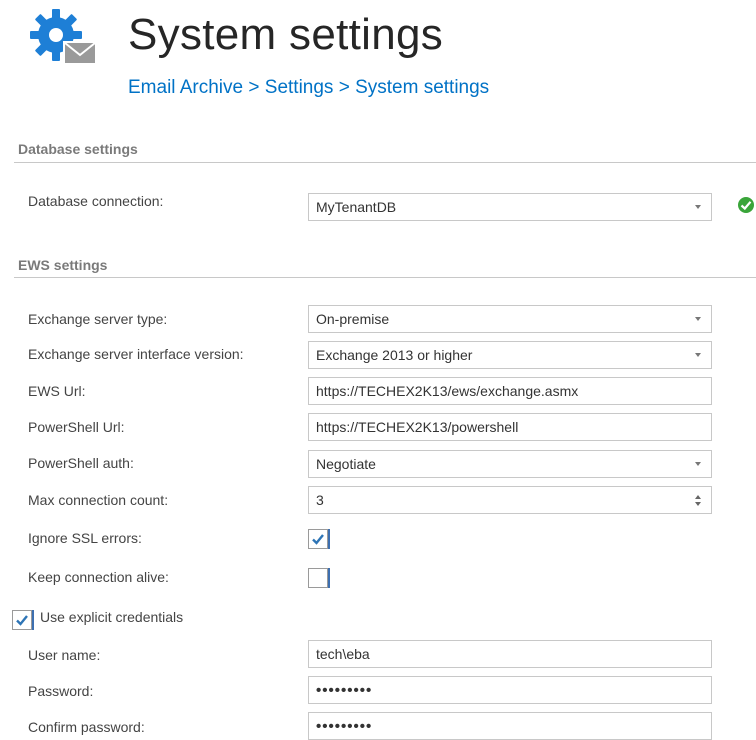 This screenshot has height=740, width=756. Describe the element at coordinates (353, 319) in the screenshot. I see `exchange-server-type-value: On-premise` at that location.